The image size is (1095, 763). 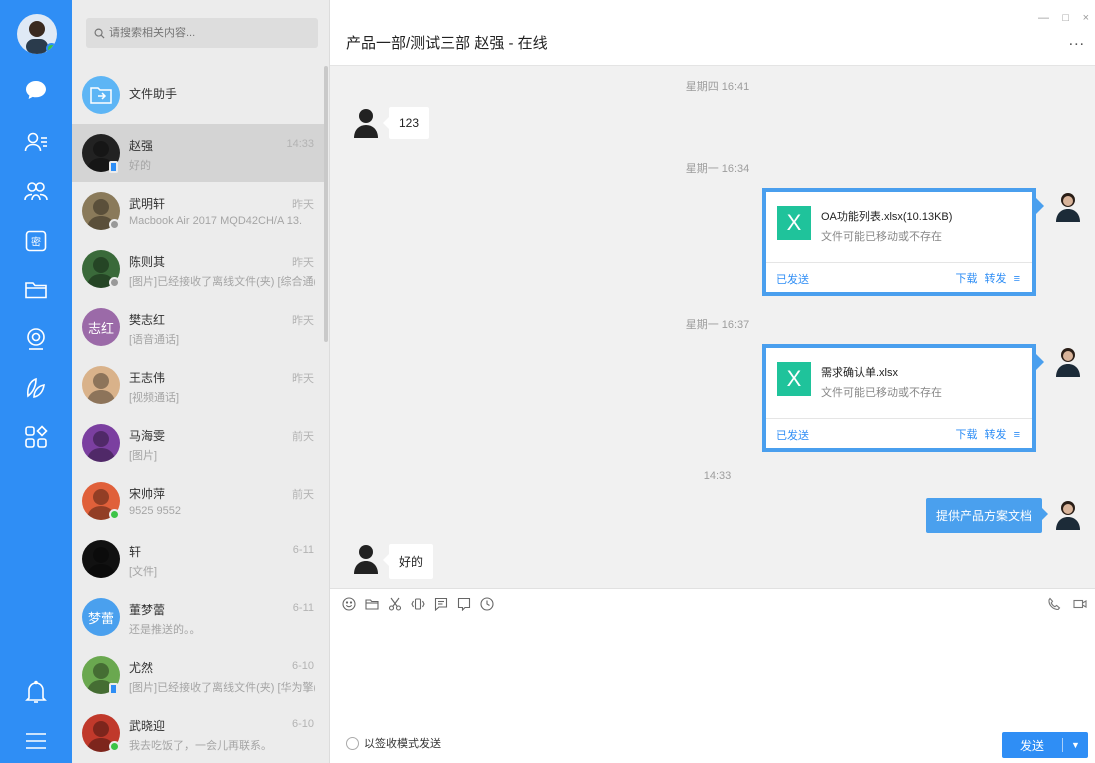 What do you see at coordinates (1075, 745) in the screenshot?
I see `send-options-dropdown: ▼` at bounding box center [1075, 745].